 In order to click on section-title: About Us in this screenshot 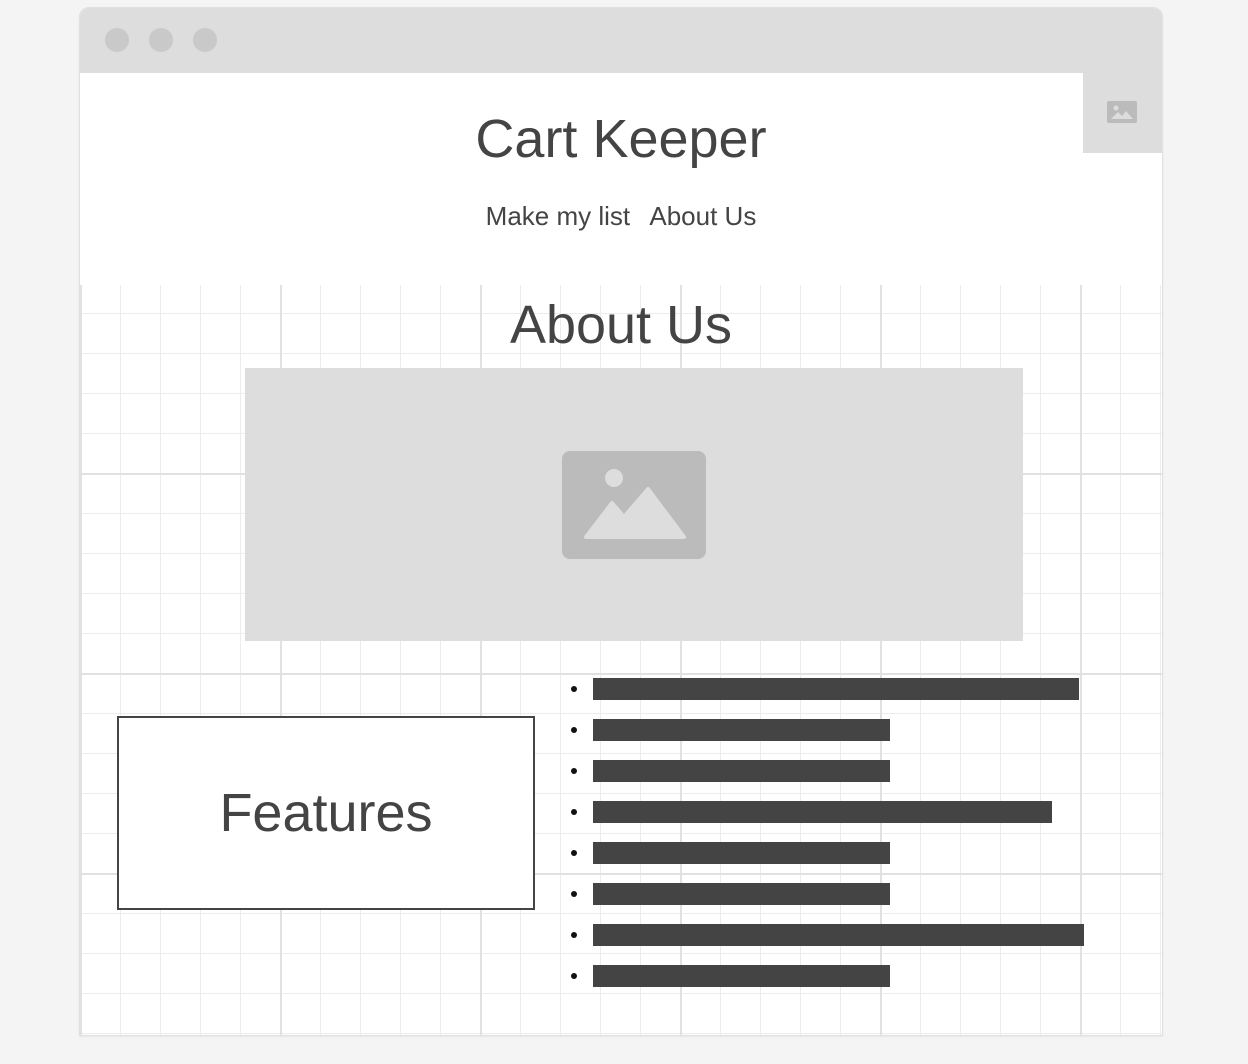, I will do `click(621, 325)`.